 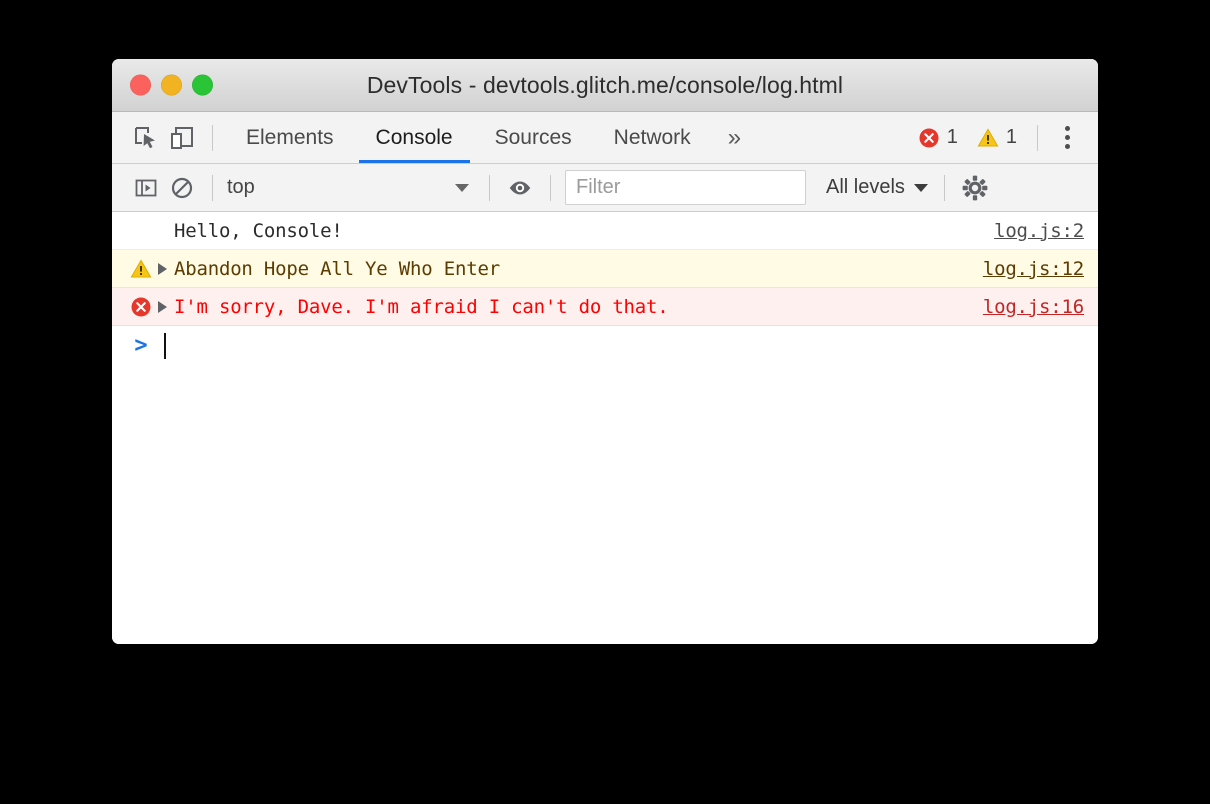 What do you see at coordinates (865, 187) in the screenshot?
I see `log-levels-value: All levels` at bounding box center [865, 187].